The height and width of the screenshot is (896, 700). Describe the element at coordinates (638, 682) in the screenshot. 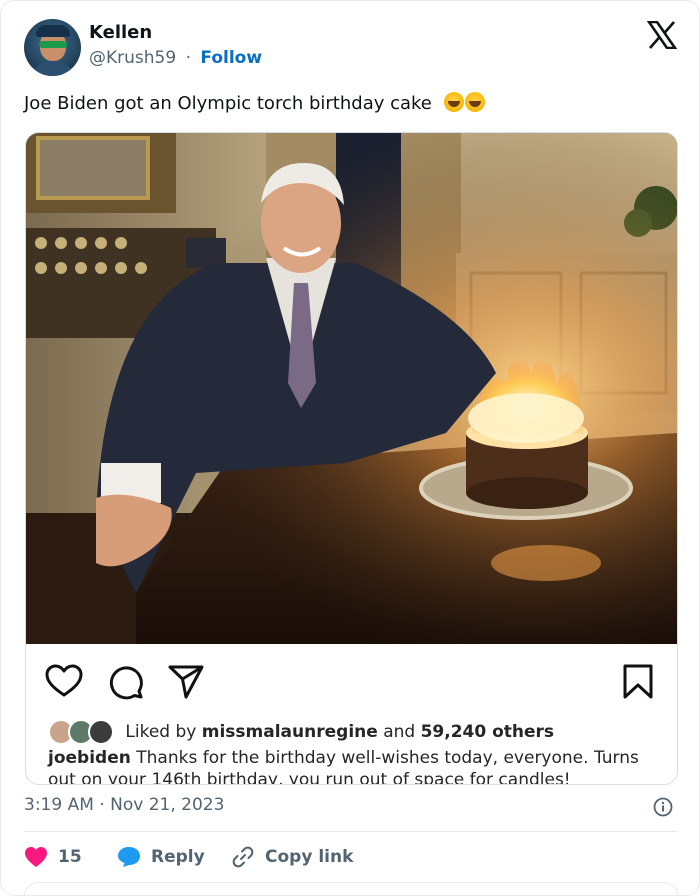

I see `bookmark-icon` at that location.